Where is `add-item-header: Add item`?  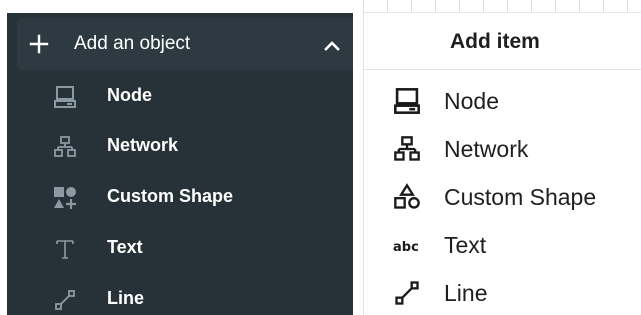 add-item-header: Add item is located at coordinates (502, 41).